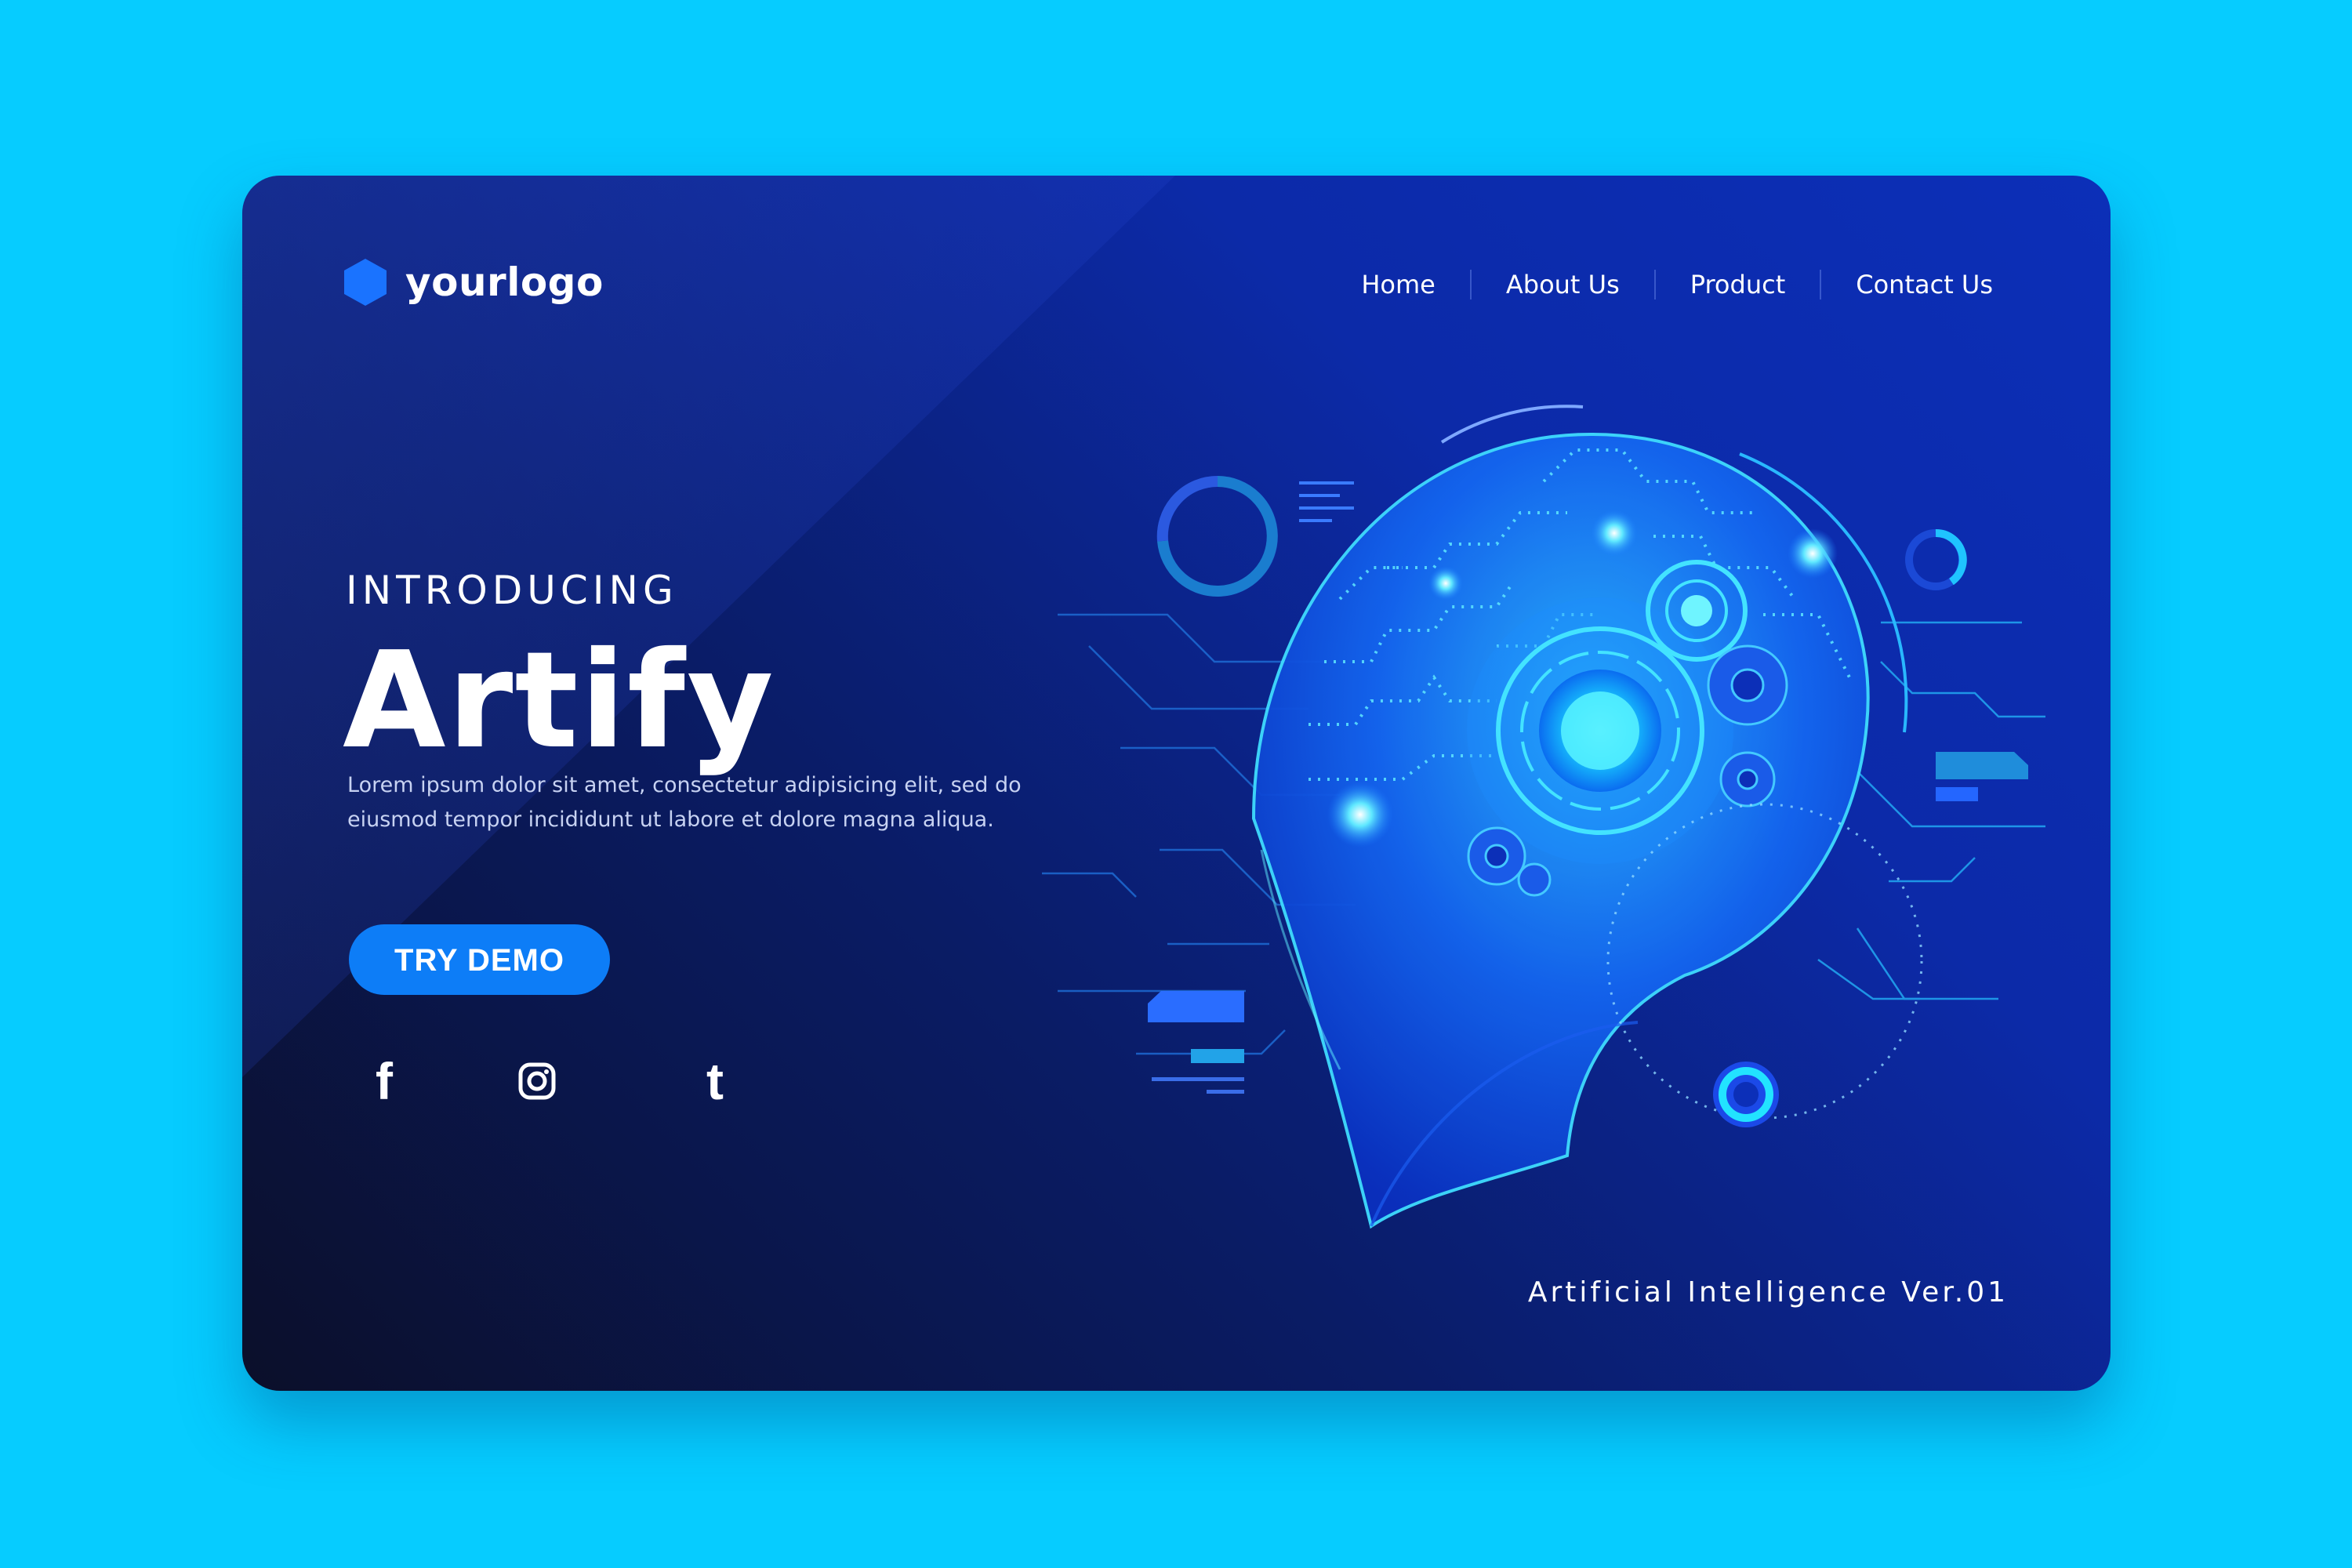 This screenshot has height=1568, width=2352. I want to click on head-shape, so click(1560, 830).